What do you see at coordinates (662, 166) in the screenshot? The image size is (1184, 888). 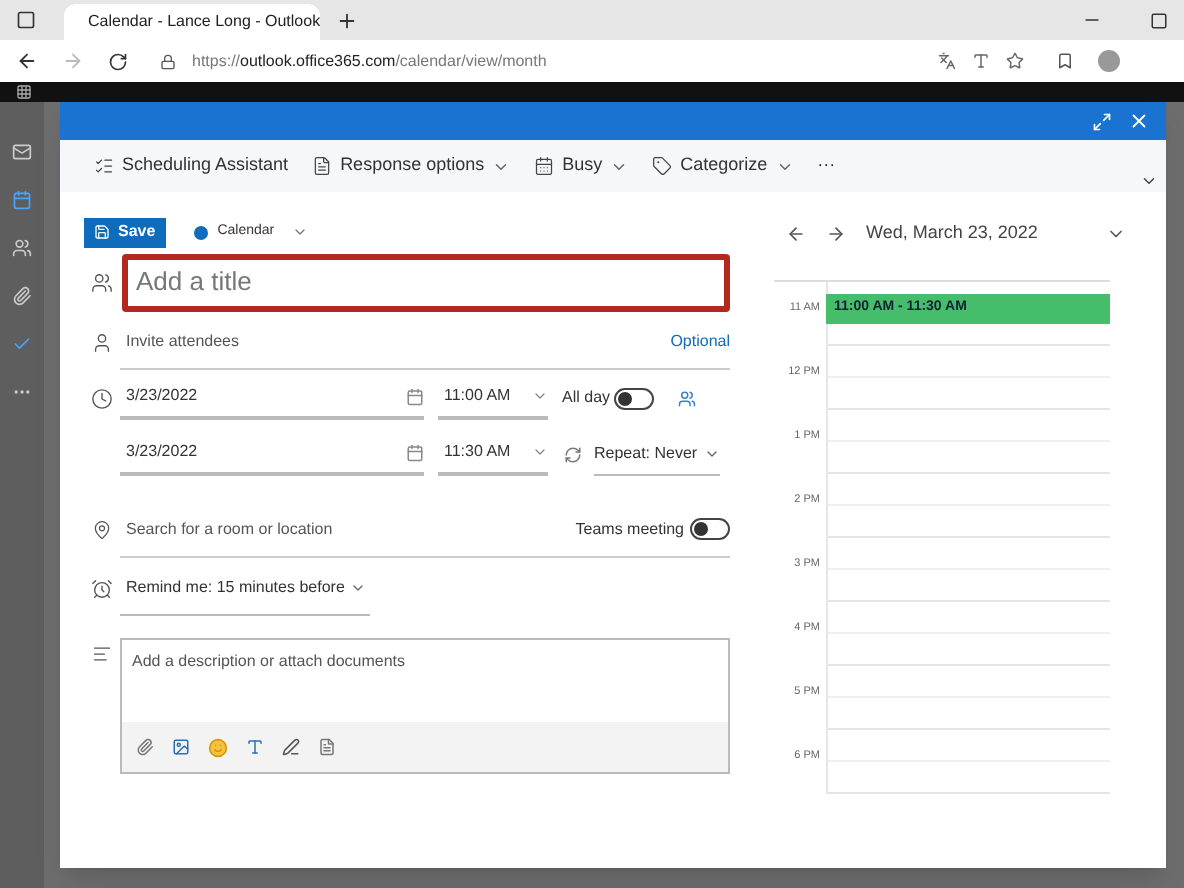 I see `tag-icon` at bounding box center [662, 166].